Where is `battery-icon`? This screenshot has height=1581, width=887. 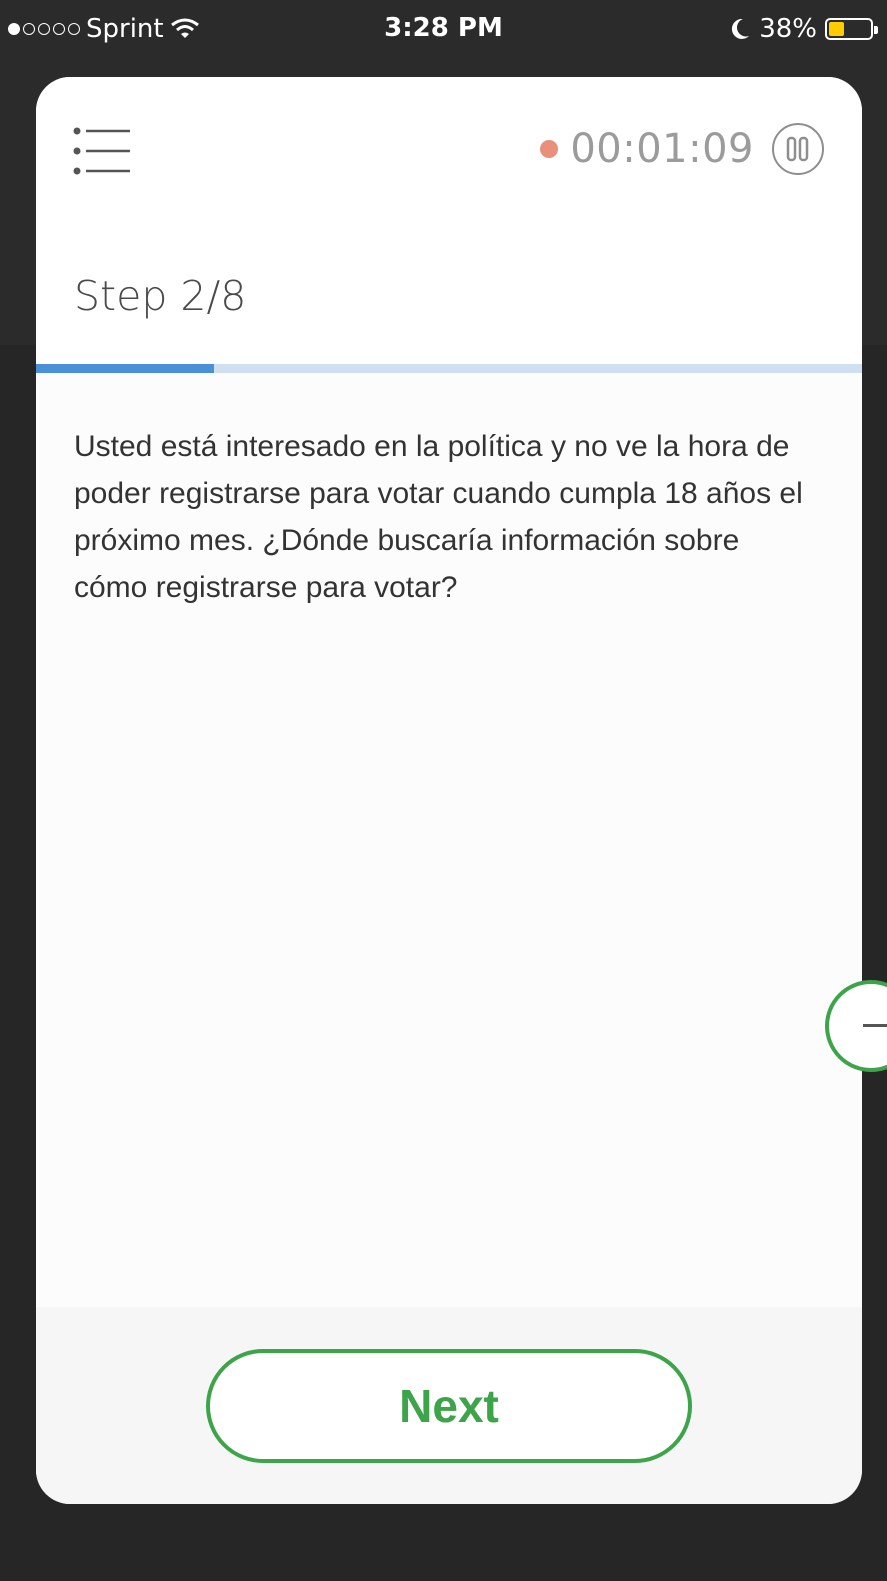
battery-icon is located at coordinates (851, 29).